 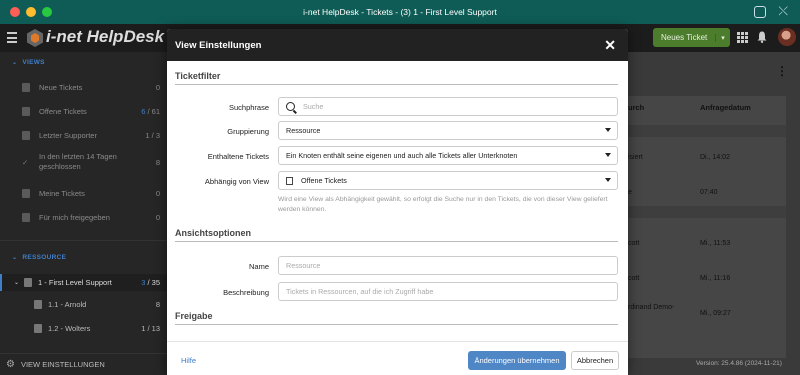 I want to click on view-settings-footer: ⚙ VIEW EINSTELLUNGEN, so click(x=83, y=364).